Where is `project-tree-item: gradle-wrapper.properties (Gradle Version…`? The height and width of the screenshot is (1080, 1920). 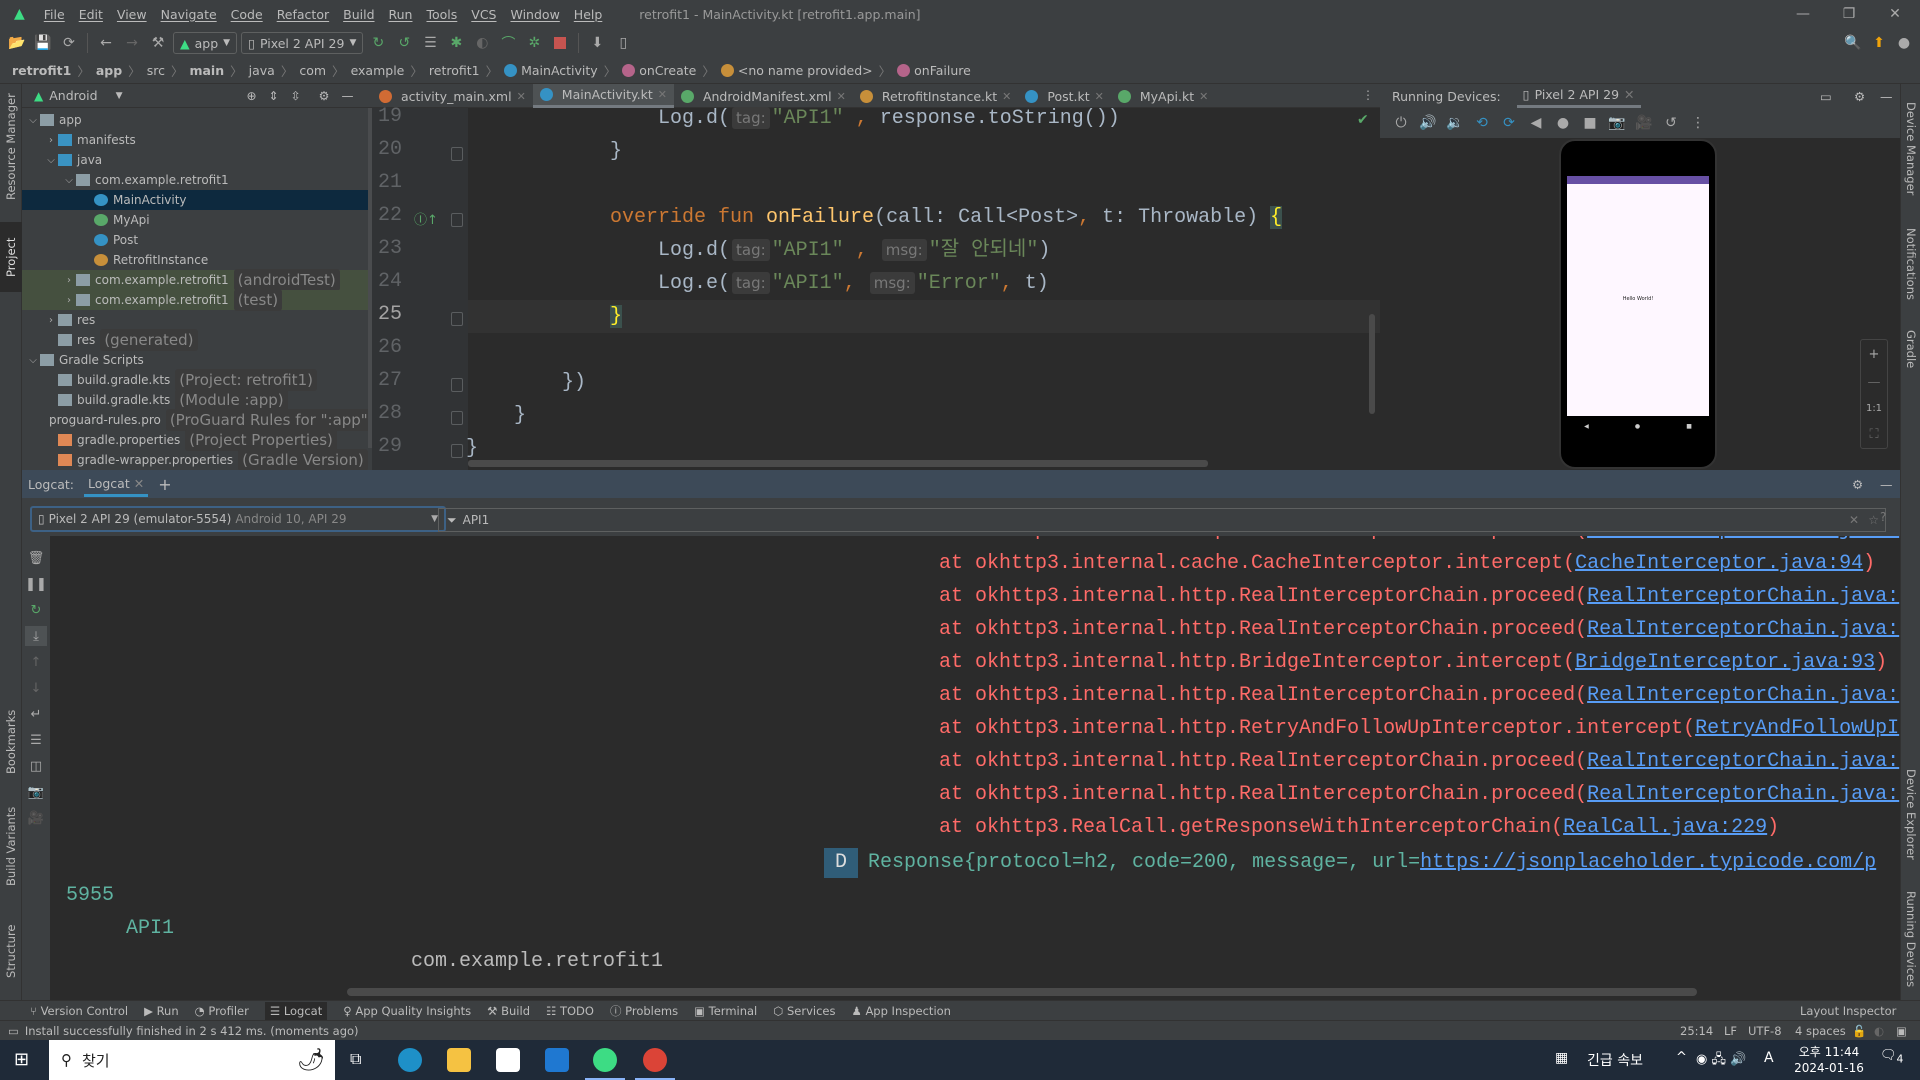 project-tree-item: gradle-wrapper.properties (Gradle Version… is located at coordinates (197, 459).